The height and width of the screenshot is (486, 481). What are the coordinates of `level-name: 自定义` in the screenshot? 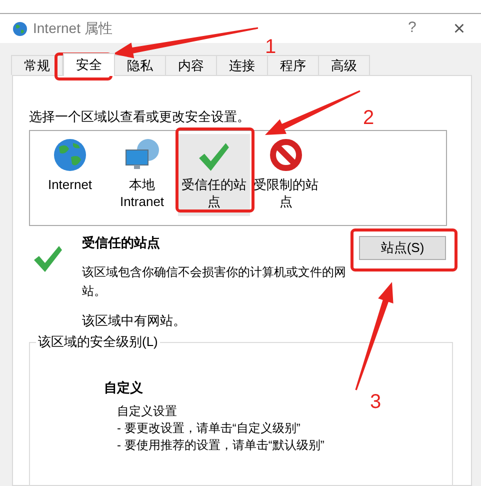 It's located at (124, 388).